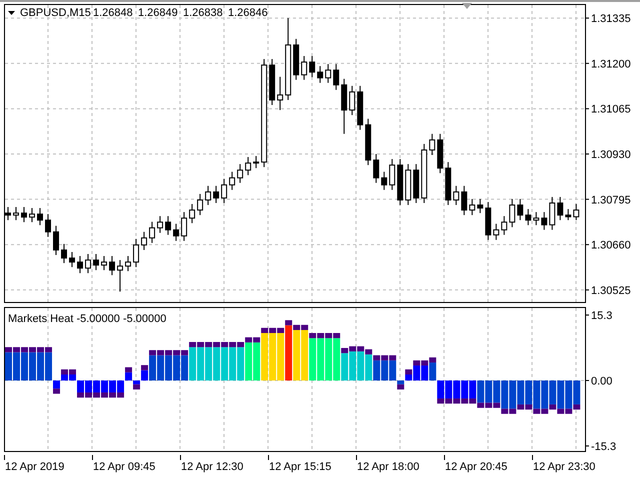 This screenshot has width=640, height=480. I want to click on indicator-title: Markets Heat -5.00000 -5.00000, so click(87, 319).